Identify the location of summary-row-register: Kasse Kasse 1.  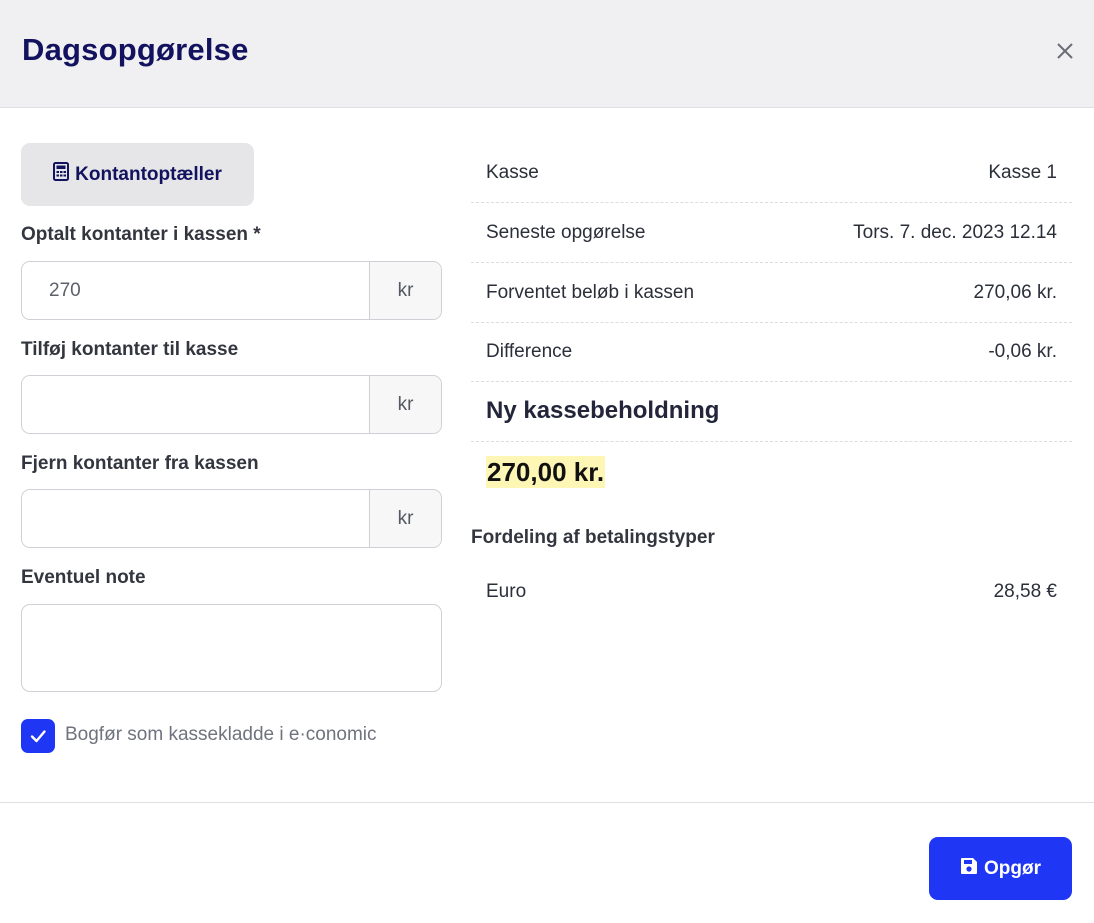
(771, 173).